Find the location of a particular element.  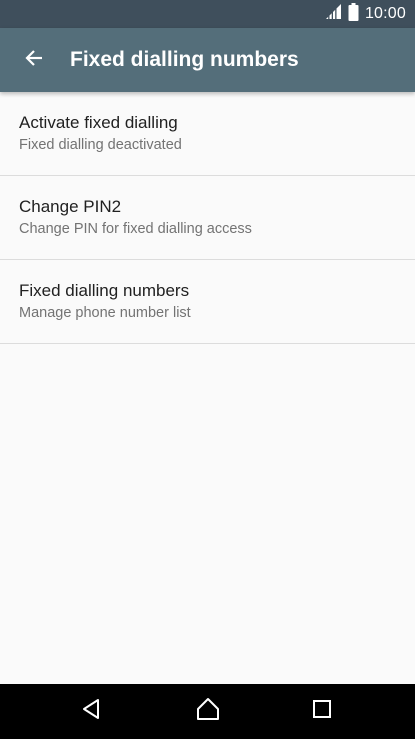

nav-back-button is located at coordinates (92, 711).